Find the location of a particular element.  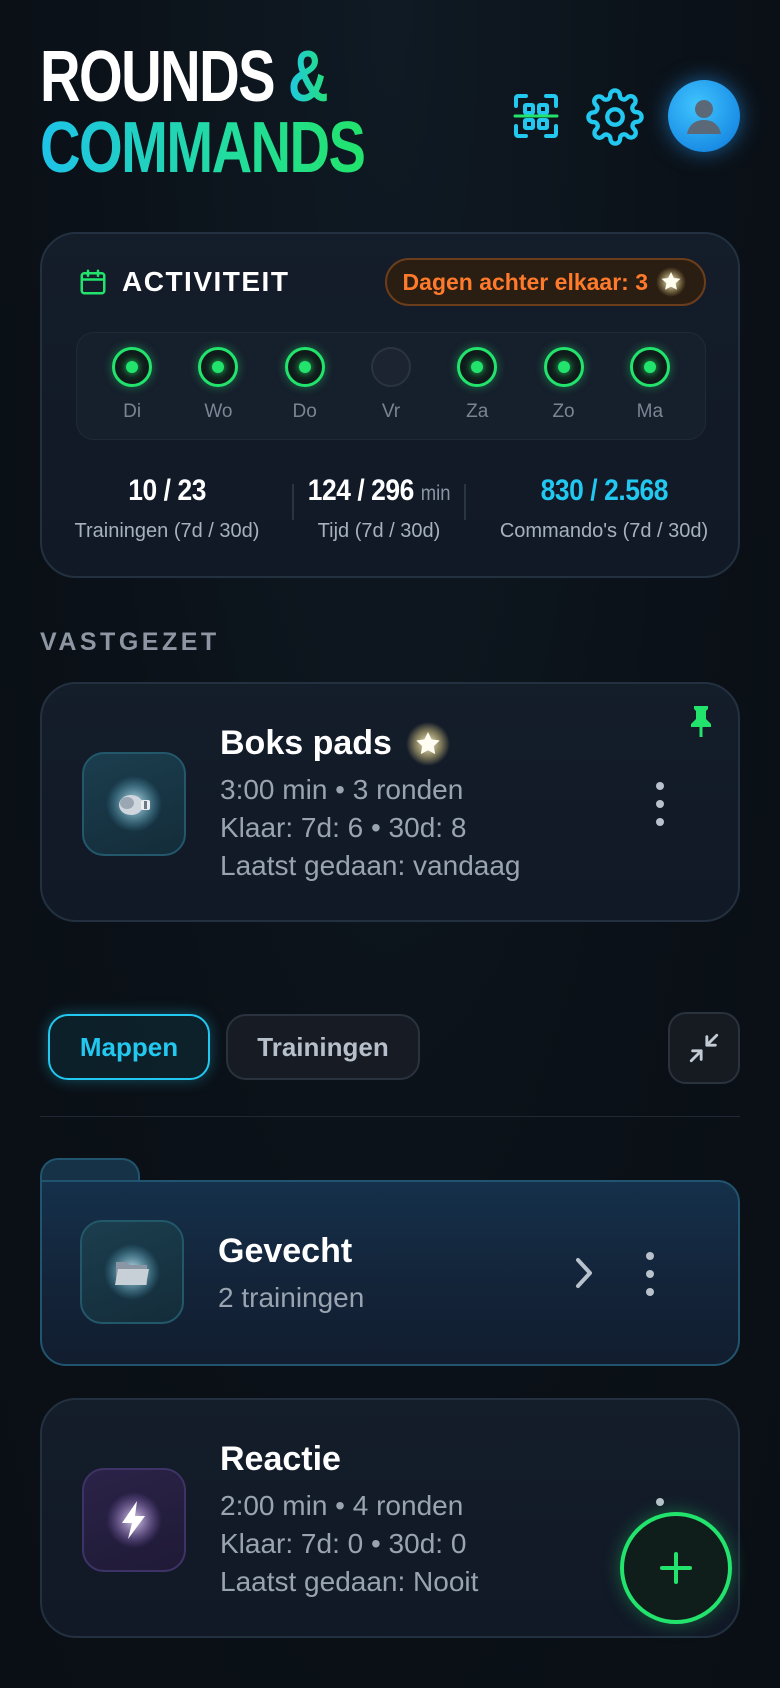

day-label: Vr is located at coordinates (391, 411).